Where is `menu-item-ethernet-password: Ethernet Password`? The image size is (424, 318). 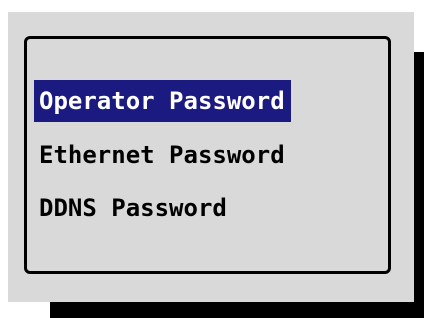 menu-item-ethernet-password: Ethernet Password is located at coordinates (162, 155).